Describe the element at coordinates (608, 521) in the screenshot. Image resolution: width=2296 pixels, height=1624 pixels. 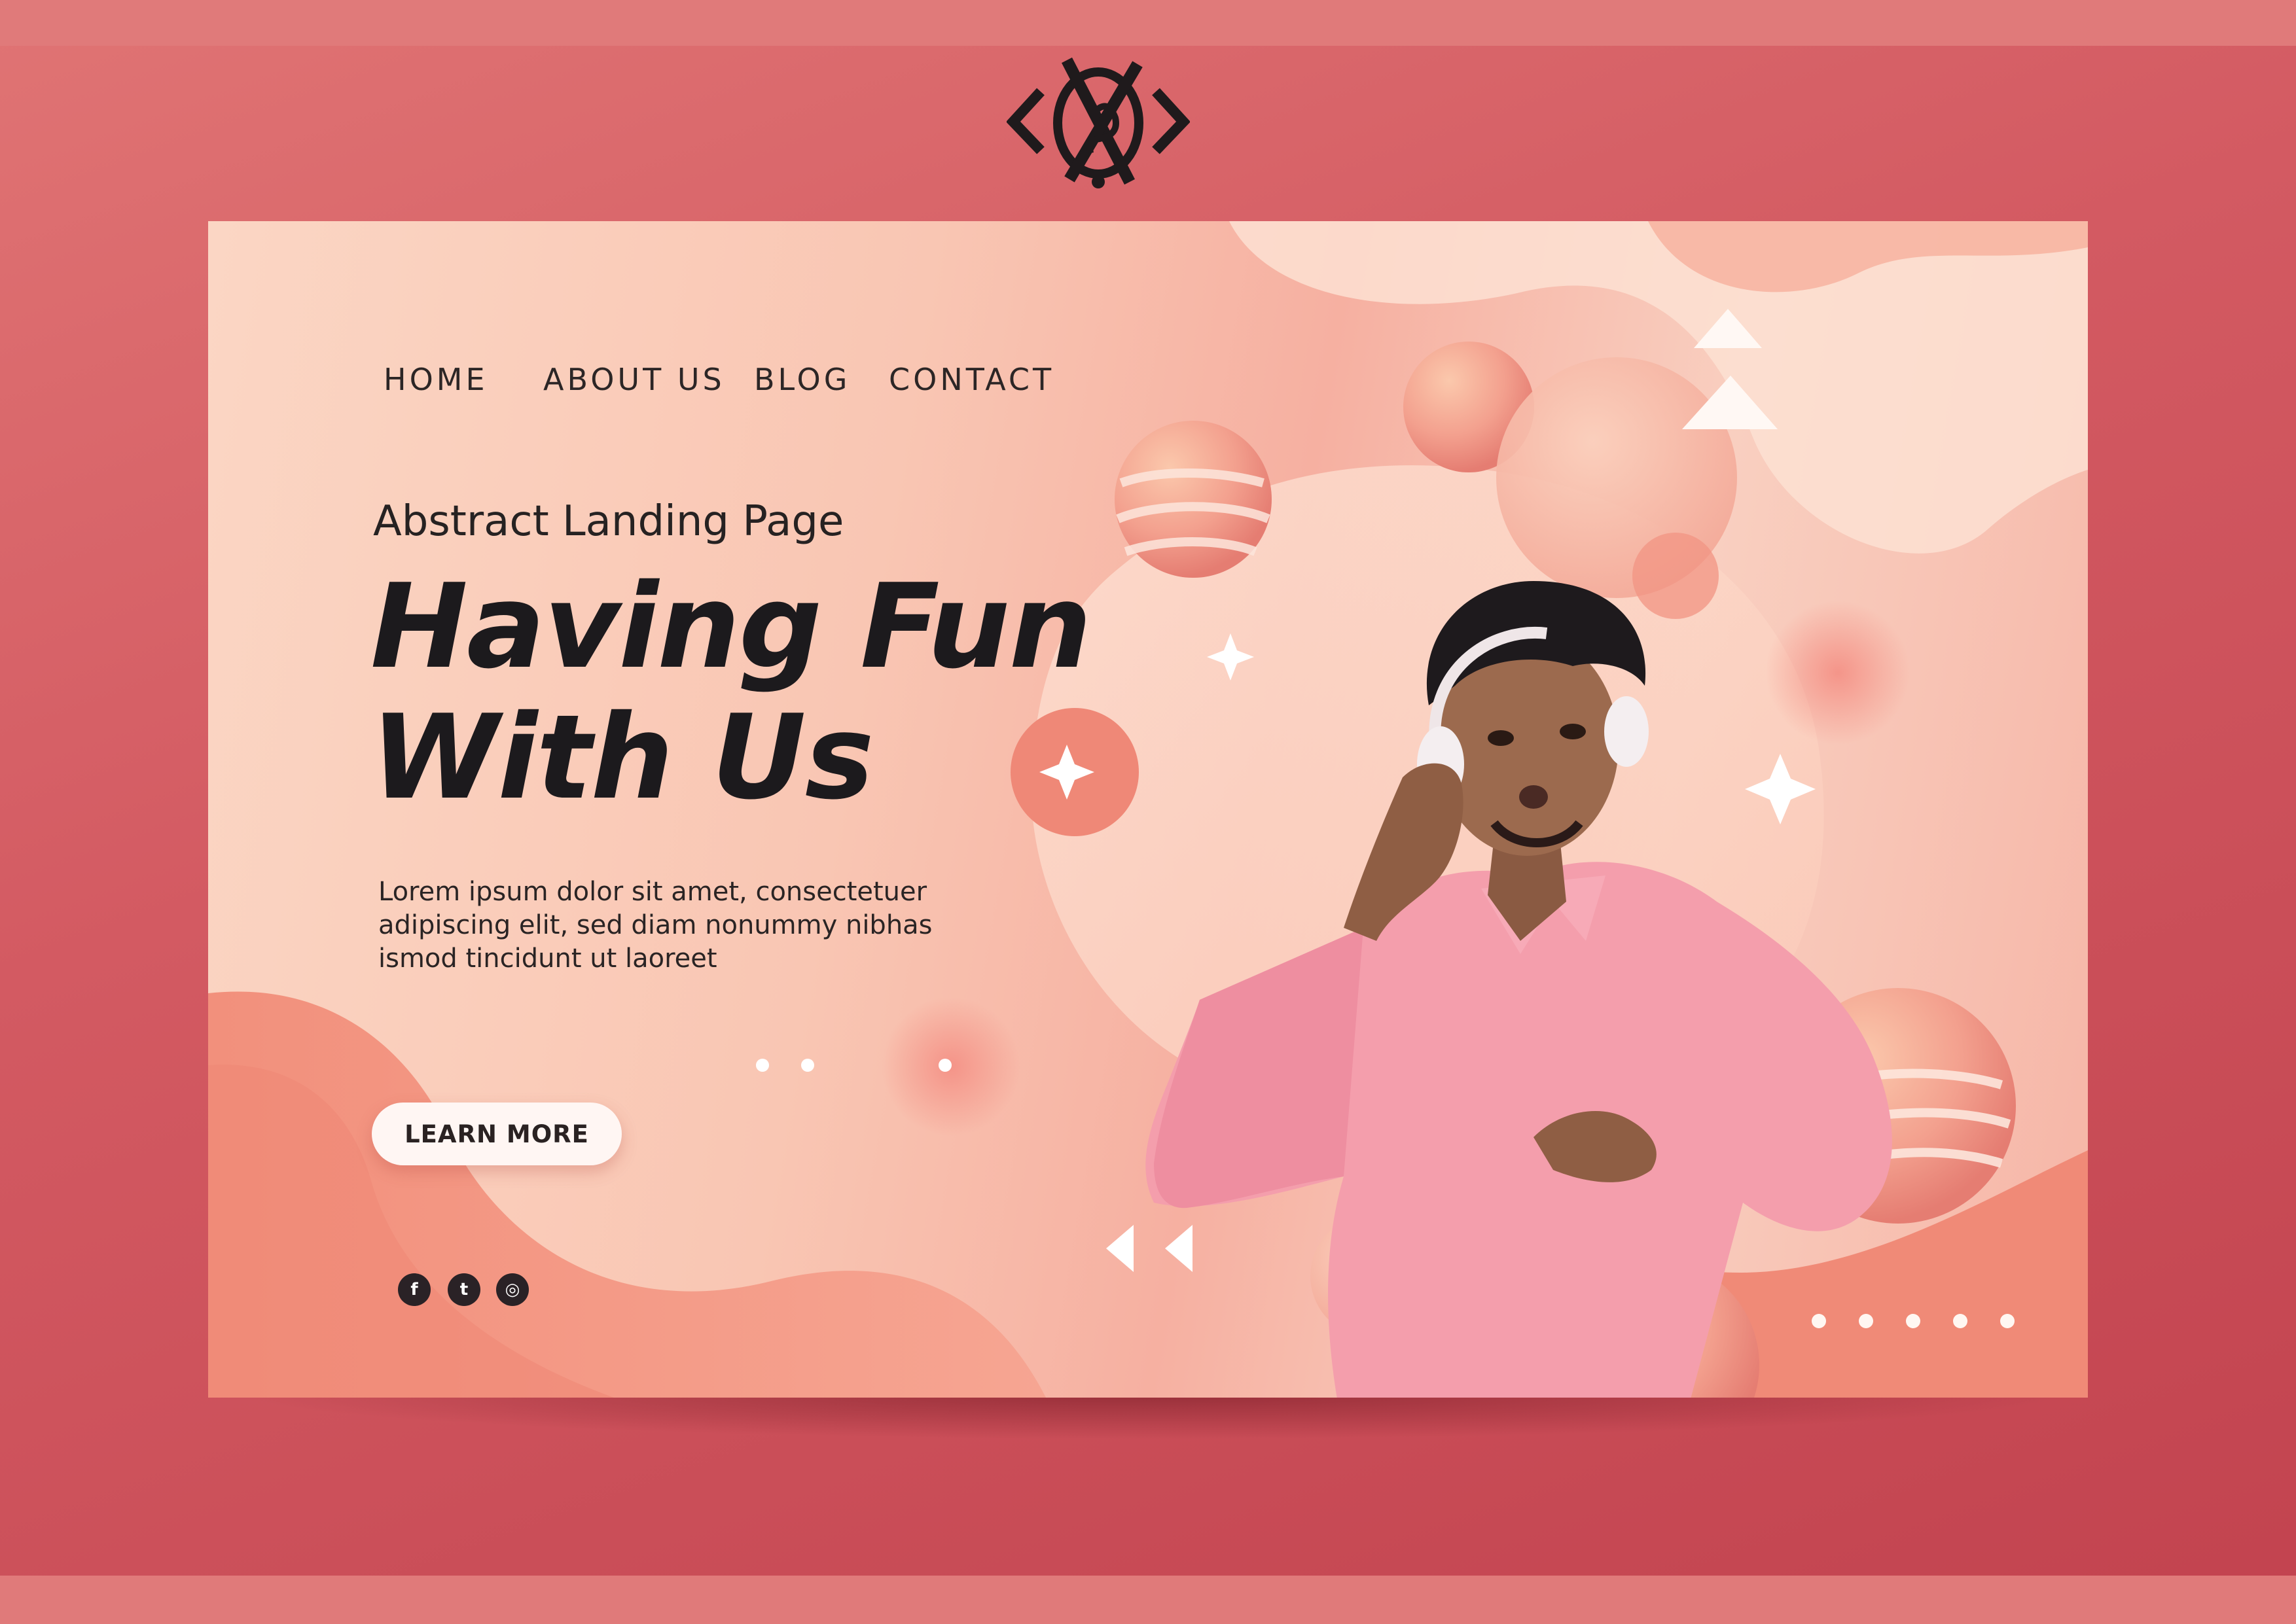
I see `hero-subtitle: Abstract Landing Page` at that location.